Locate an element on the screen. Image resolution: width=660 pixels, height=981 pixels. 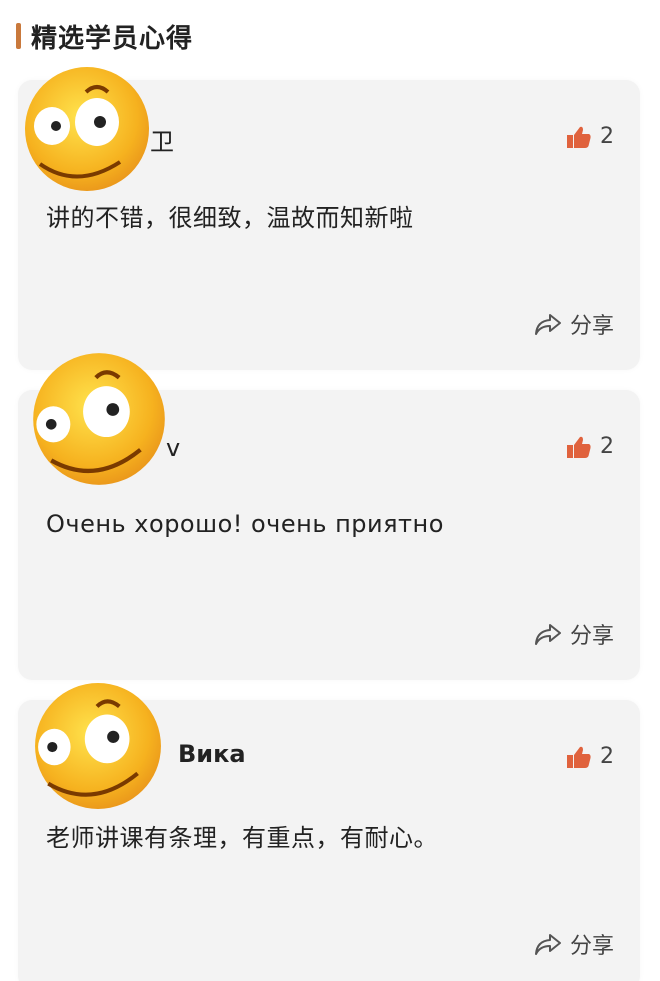
review-comment: 老师讲课有条理，有重点，有耐心。 is located at coordinates (242, 838).